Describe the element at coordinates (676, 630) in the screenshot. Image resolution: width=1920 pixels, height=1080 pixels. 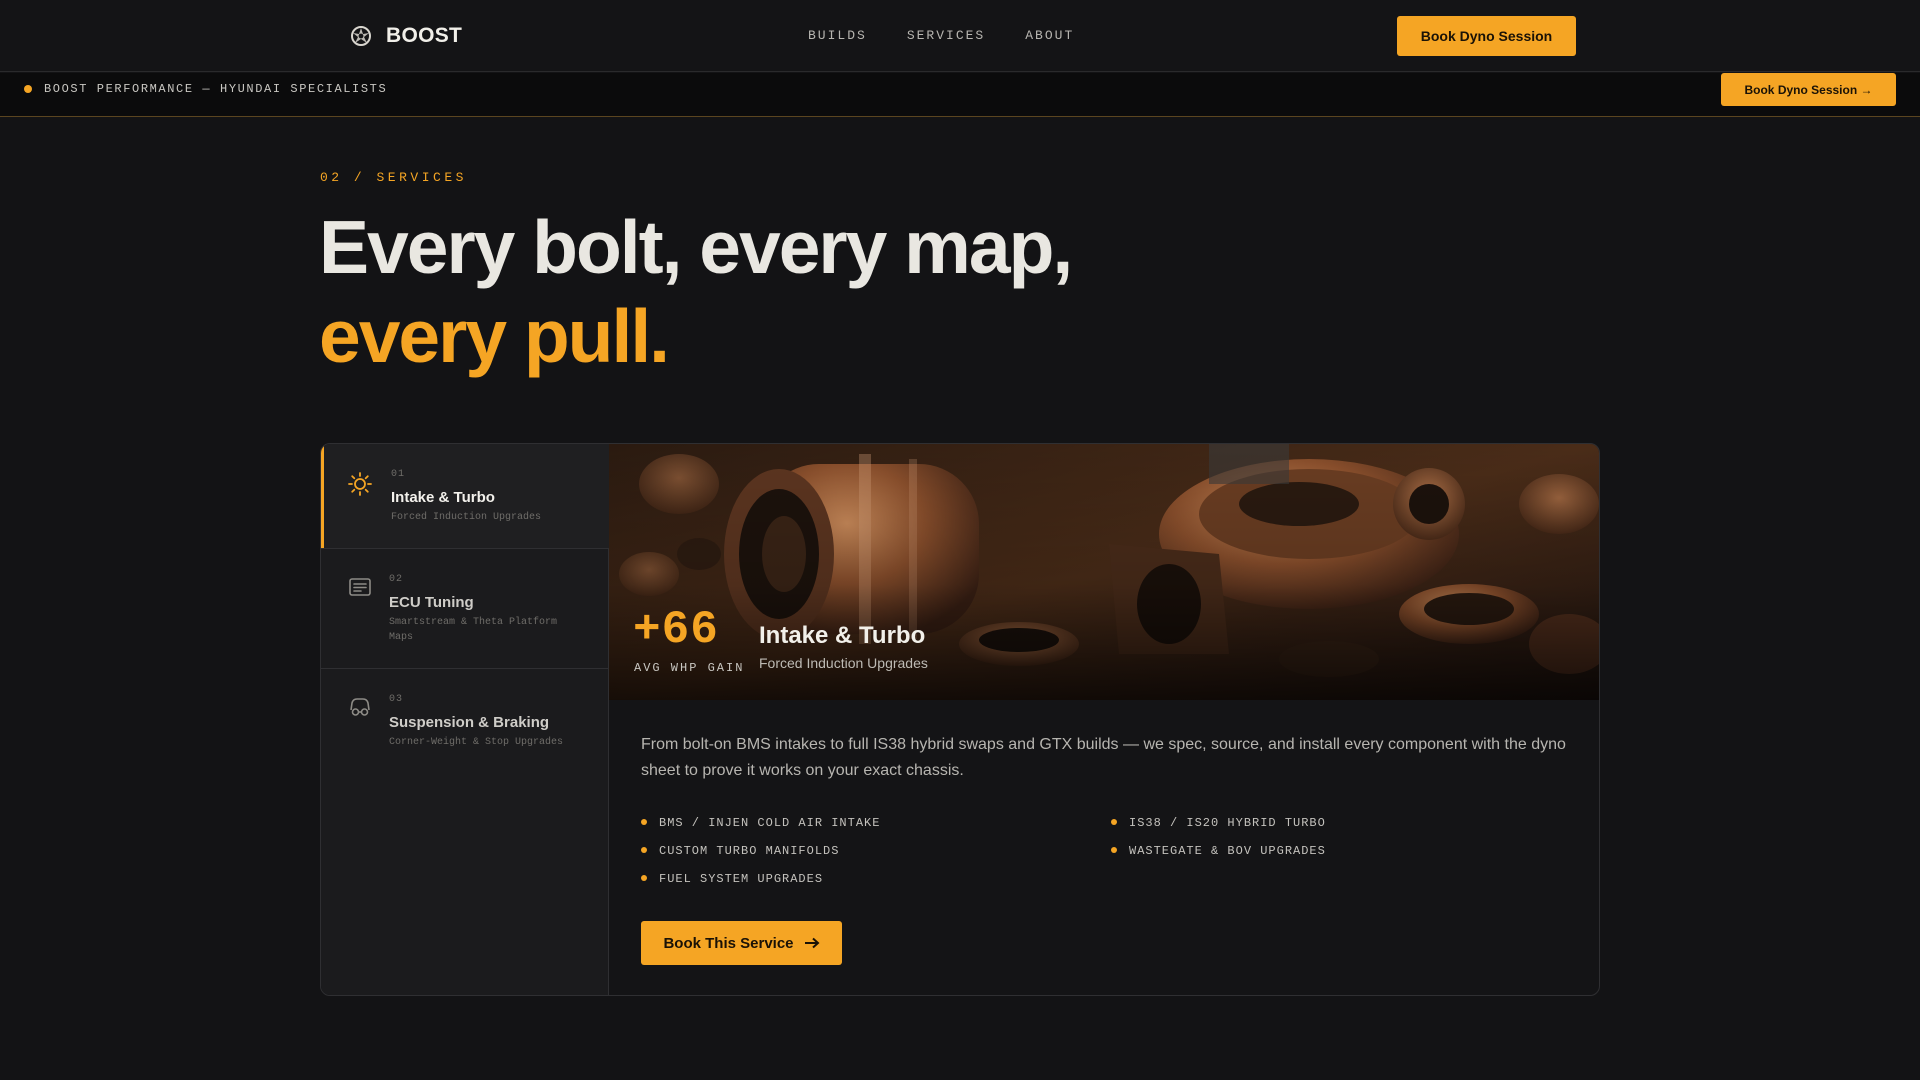
I see `stat-value: +66` at that location.